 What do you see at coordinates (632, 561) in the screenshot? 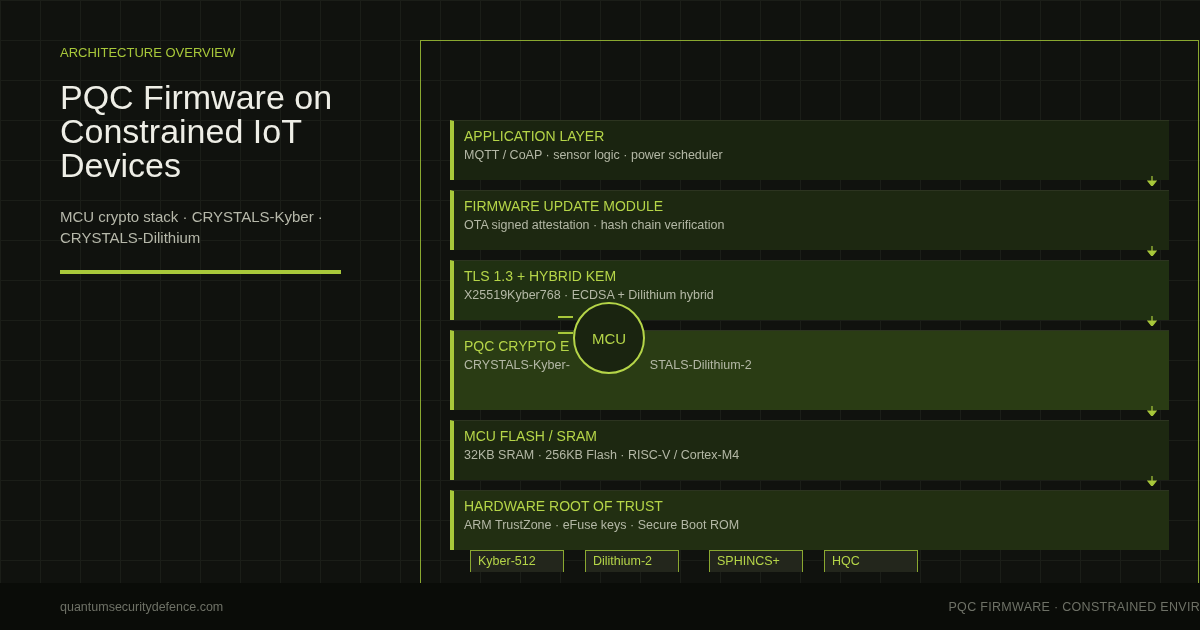
I see `algorithm-tag: Dilithium-2` at bounding box center [632, 561].